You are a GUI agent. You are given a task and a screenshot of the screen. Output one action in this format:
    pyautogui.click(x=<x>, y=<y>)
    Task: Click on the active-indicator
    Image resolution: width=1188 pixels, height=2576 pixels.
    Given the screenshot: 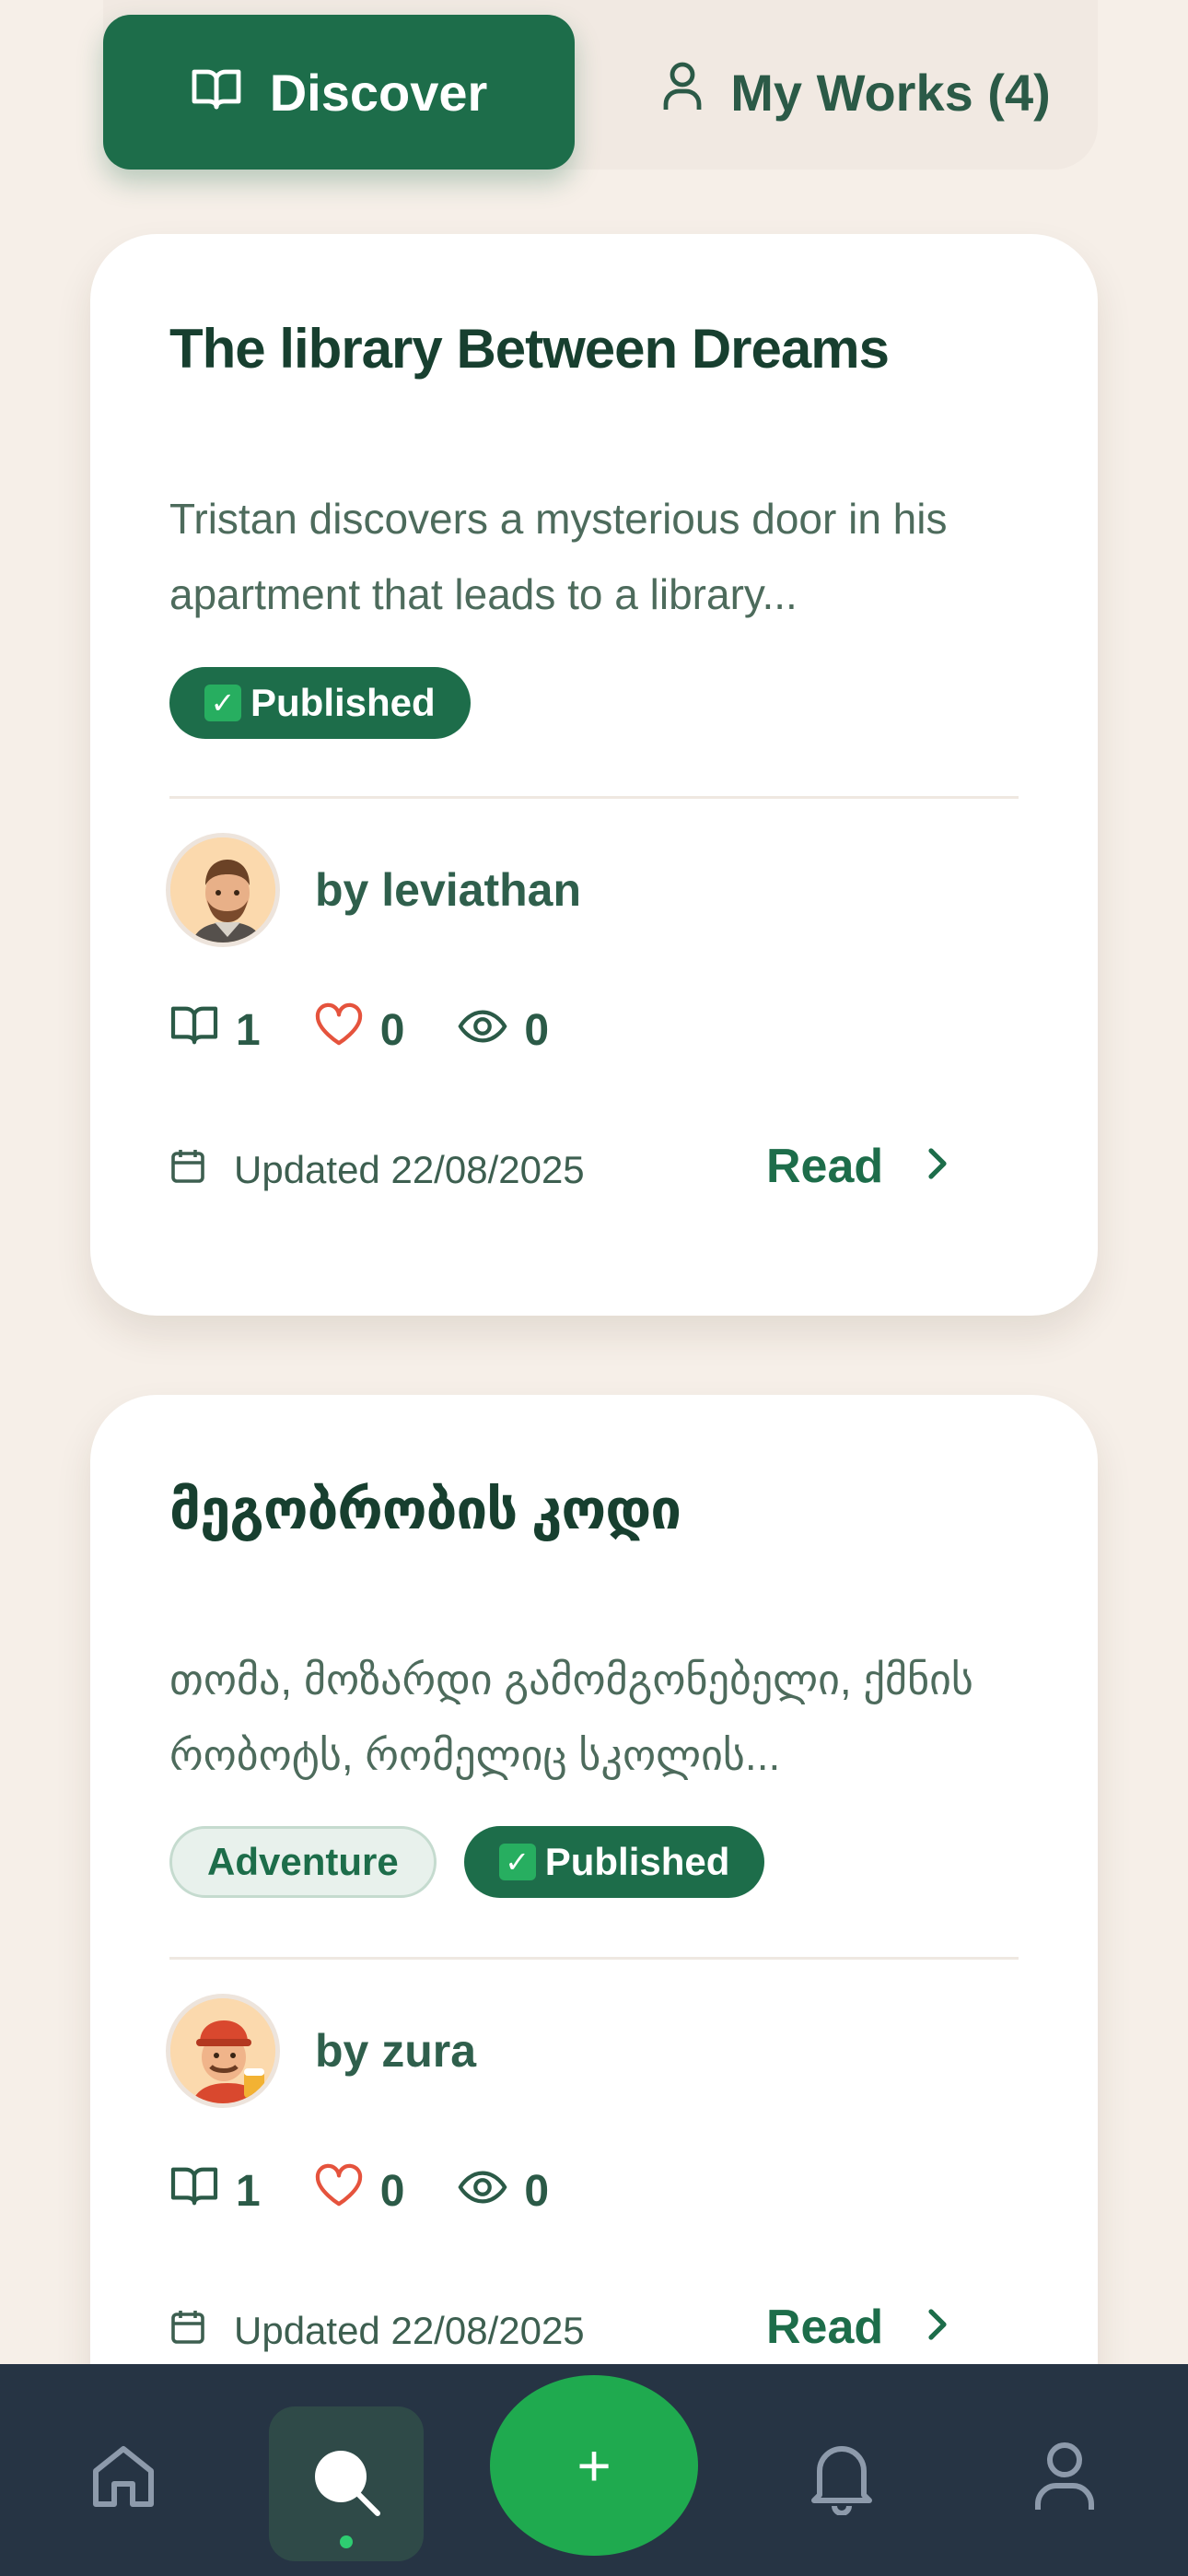 What is the action you would take?
    pyautogui.click(x=346, y=2541)
    